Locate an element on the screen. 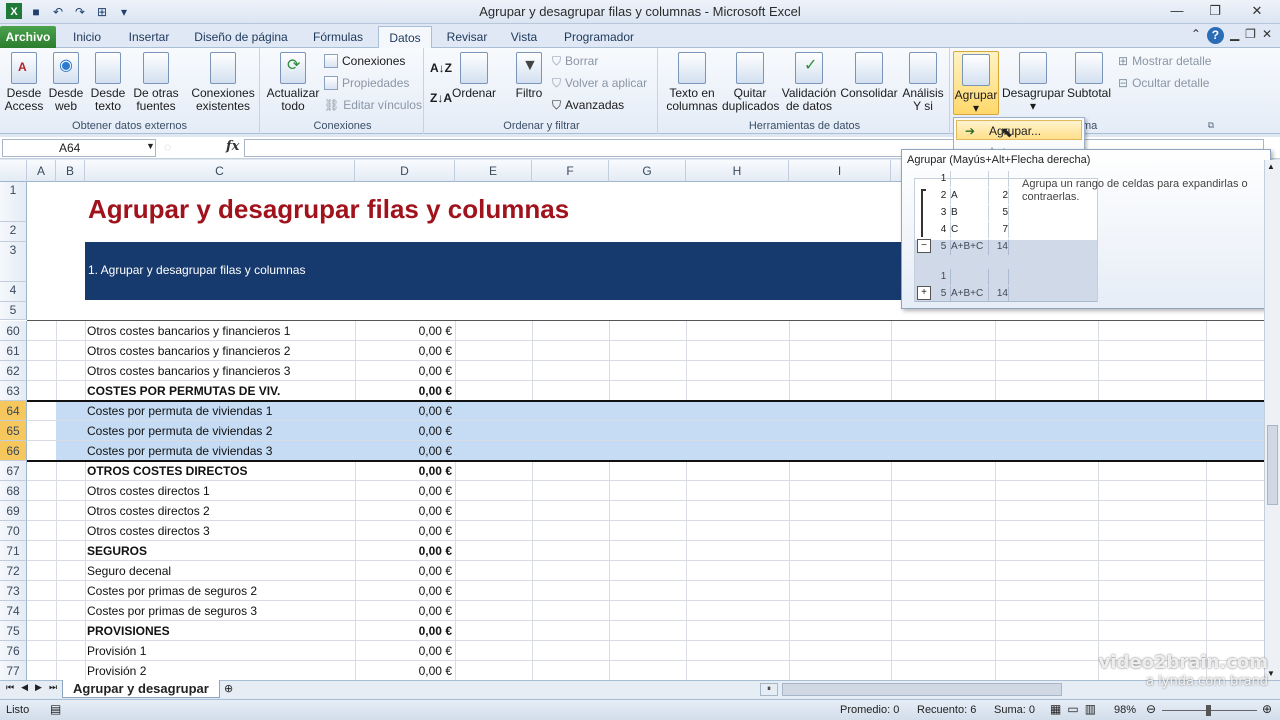  new-sheet-icon: ⊕ is located at coordinates (228, 688).